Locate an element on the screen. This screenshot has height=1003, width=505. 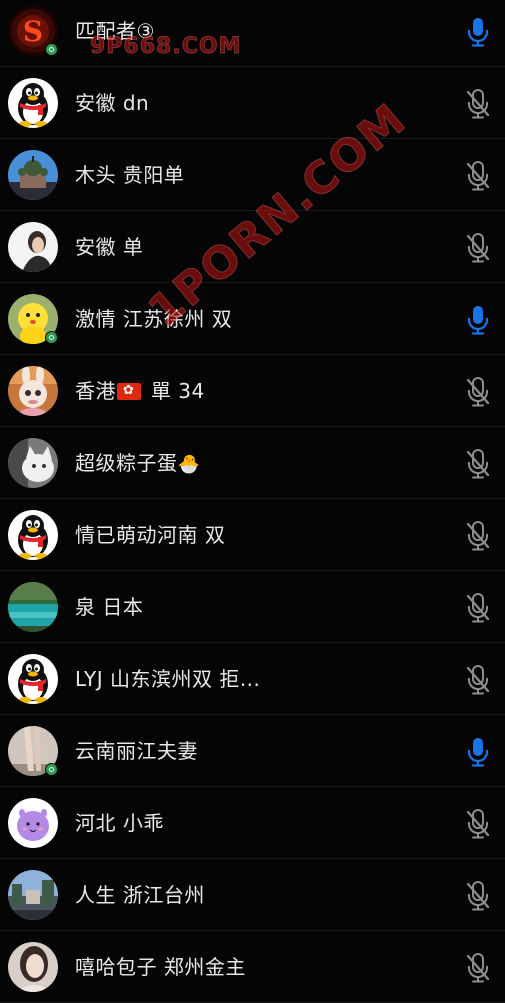
member-row: 情已萌动河南 双 is located at coordinates (252, 535).